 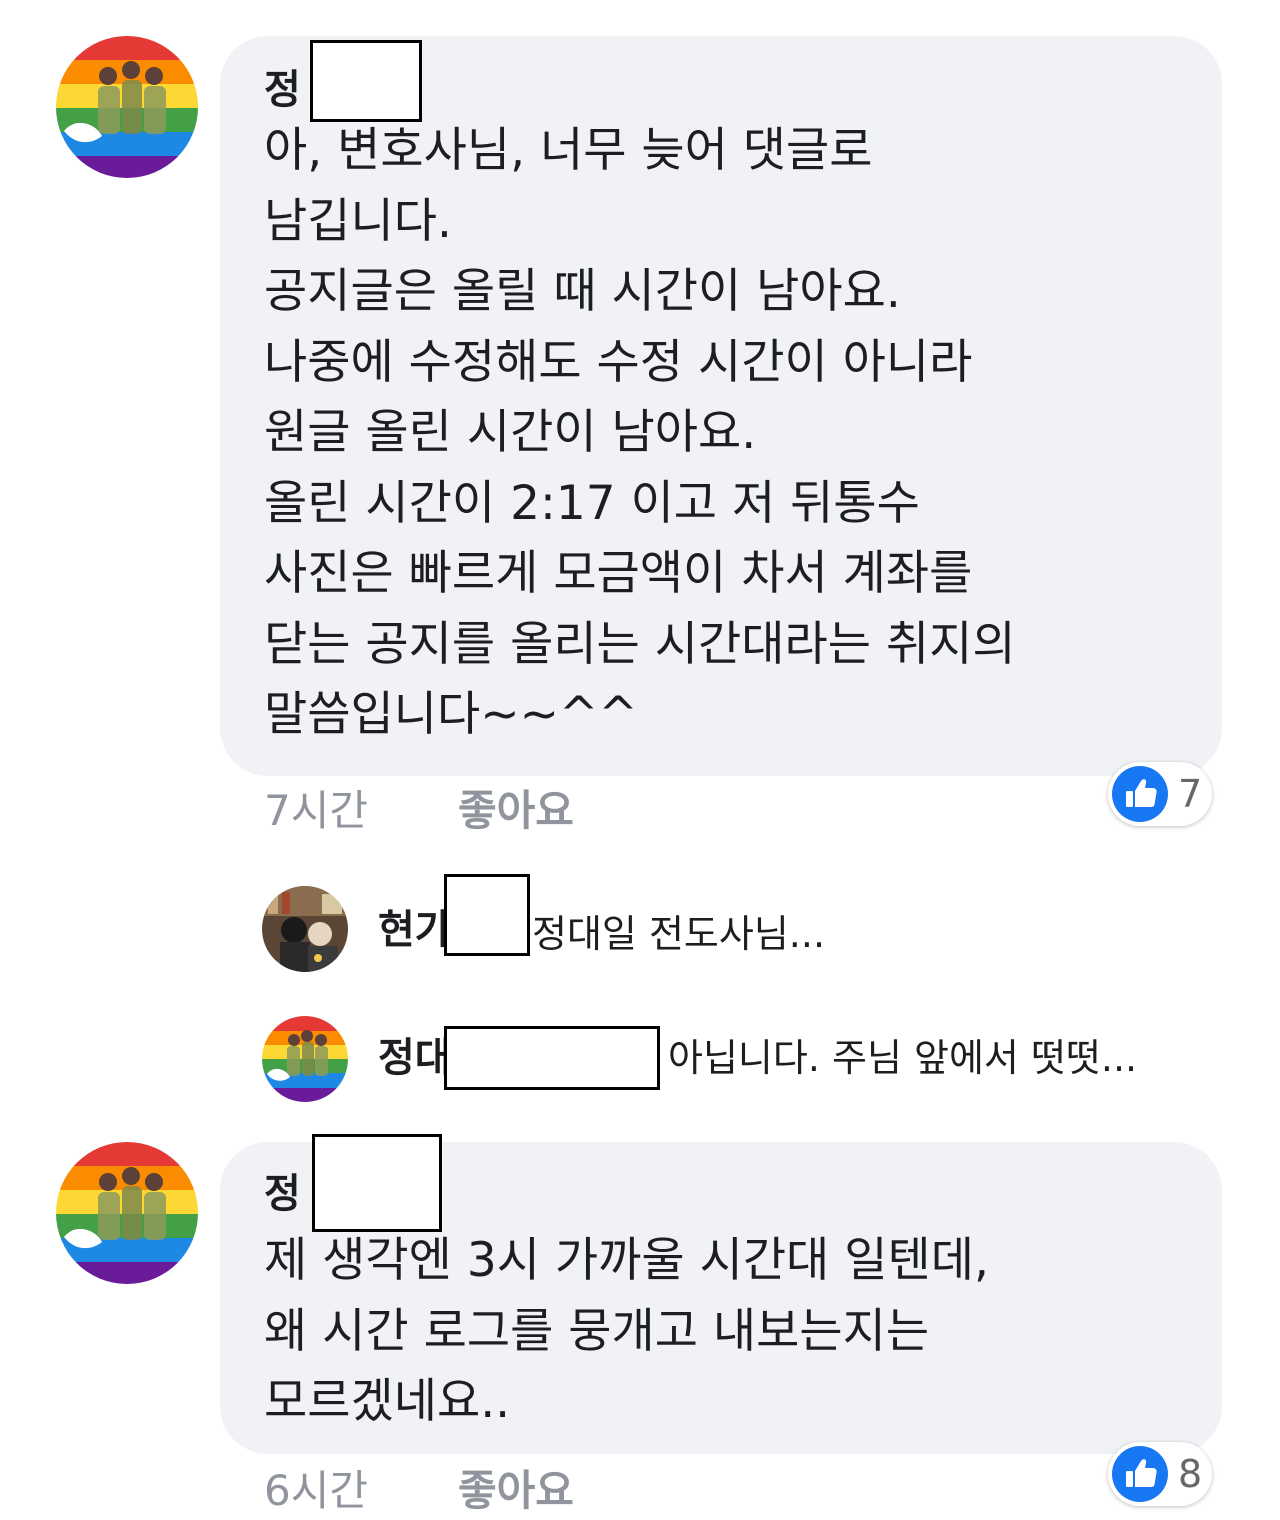 I want to click on reply-1-avatar, so click(x=305, y=929).